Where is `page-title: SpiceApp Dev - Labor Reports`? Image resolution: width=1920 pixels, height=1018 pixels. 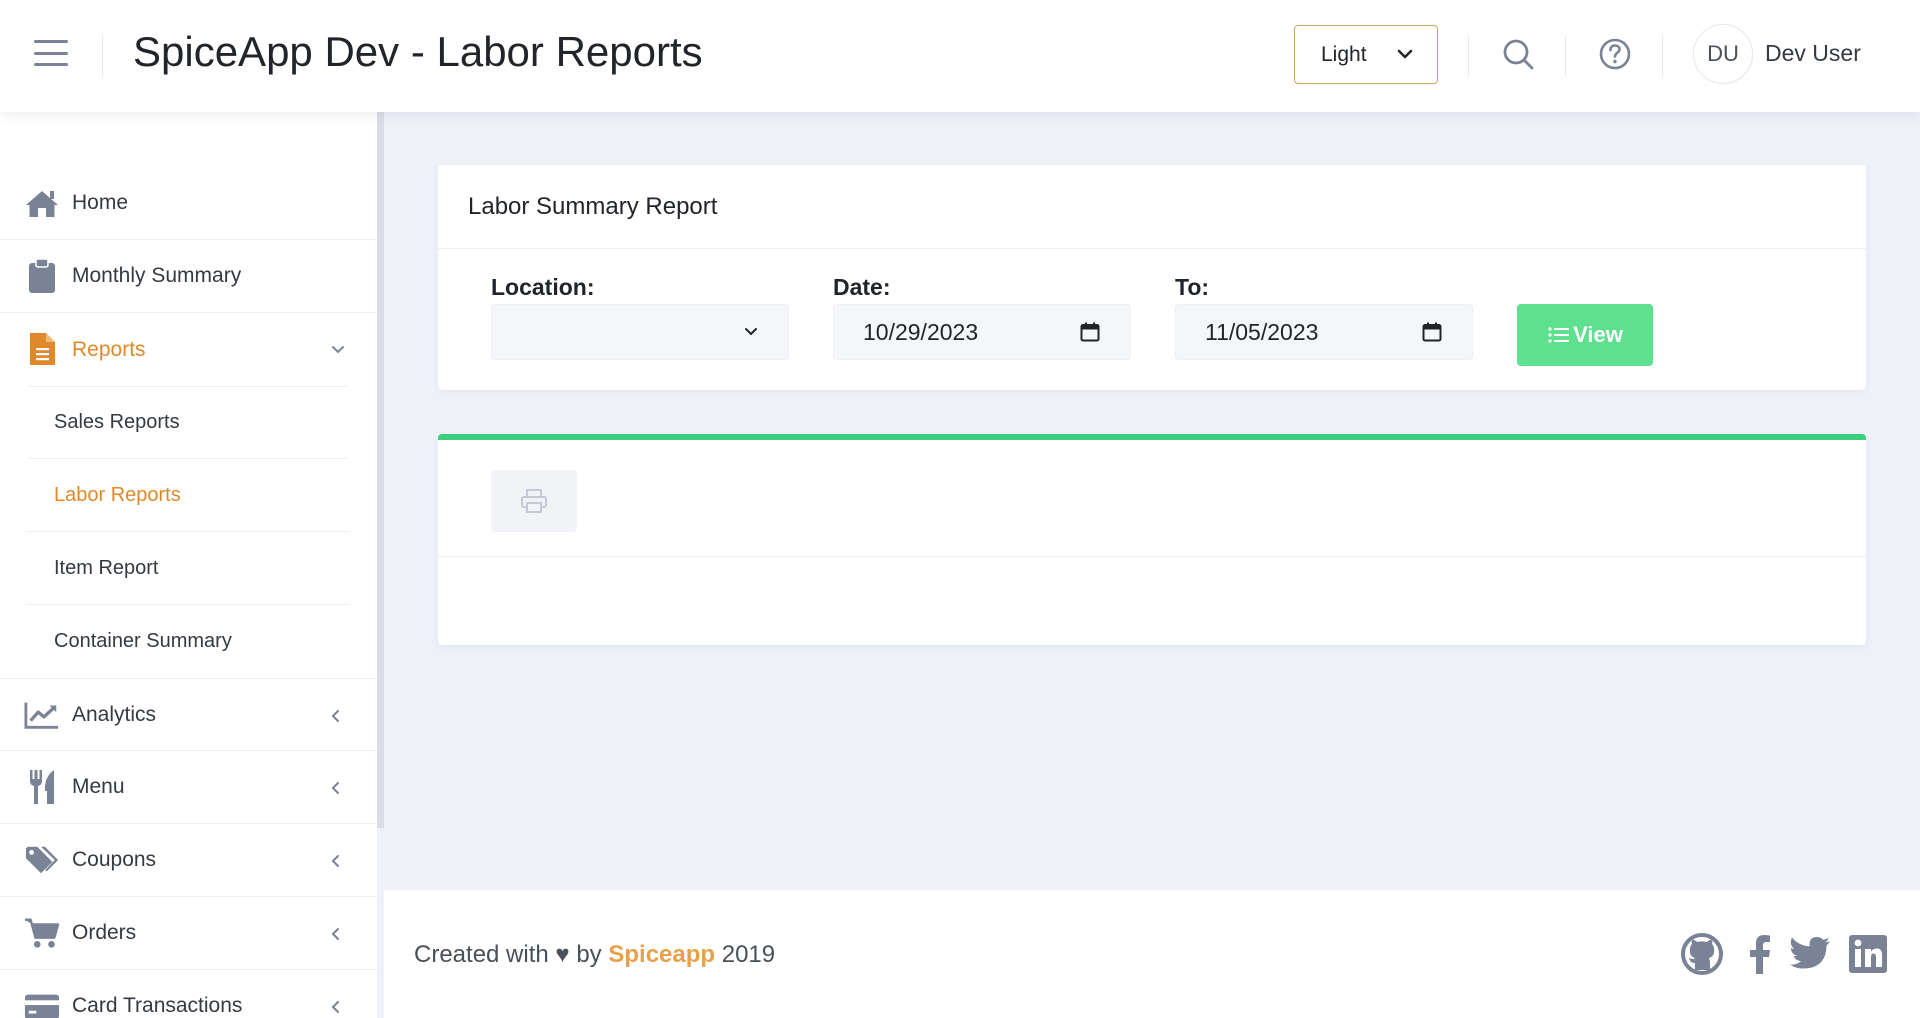
page-title: SpiceApp Dev - Labor Reports is located at coordinates (418, 51).